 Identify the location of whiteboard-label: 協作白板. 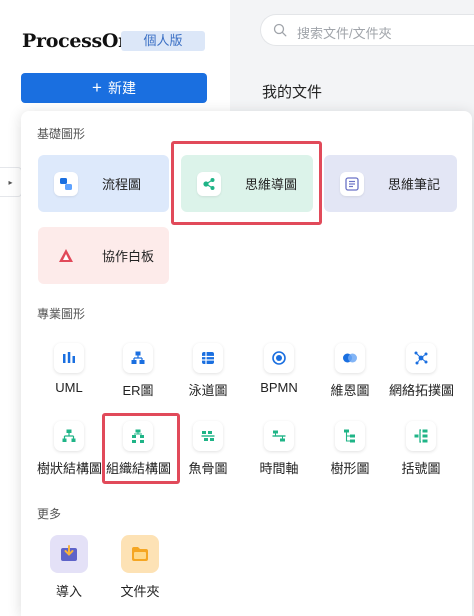
(128, 256).